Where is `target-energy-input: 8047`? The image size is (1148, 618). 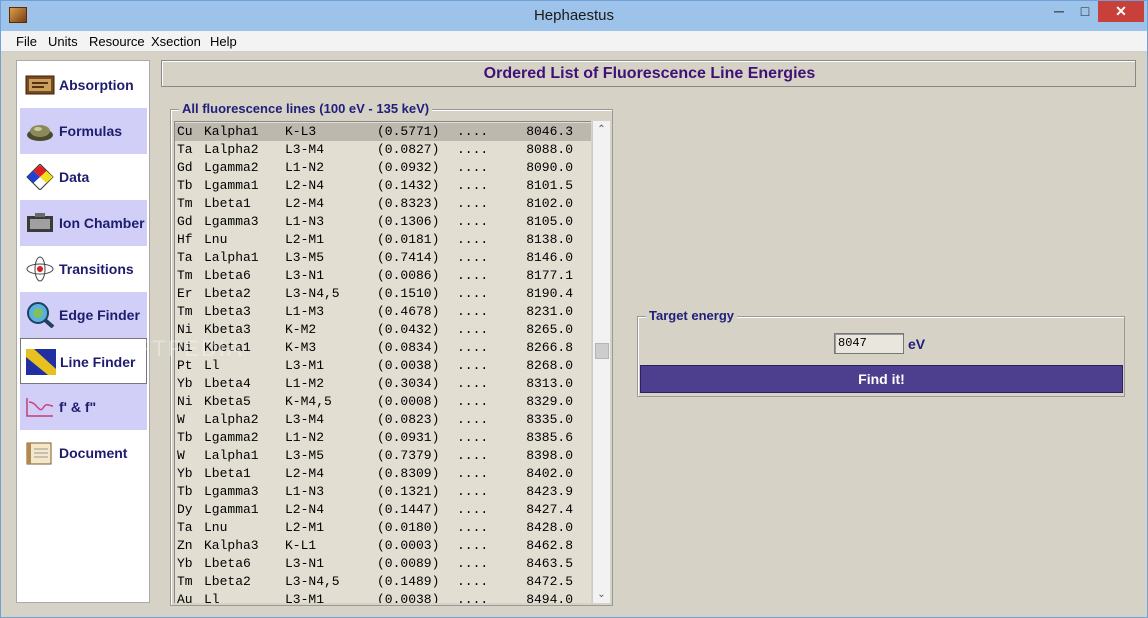 target-energy-input: 8047 is located at coordinates (869, 343).